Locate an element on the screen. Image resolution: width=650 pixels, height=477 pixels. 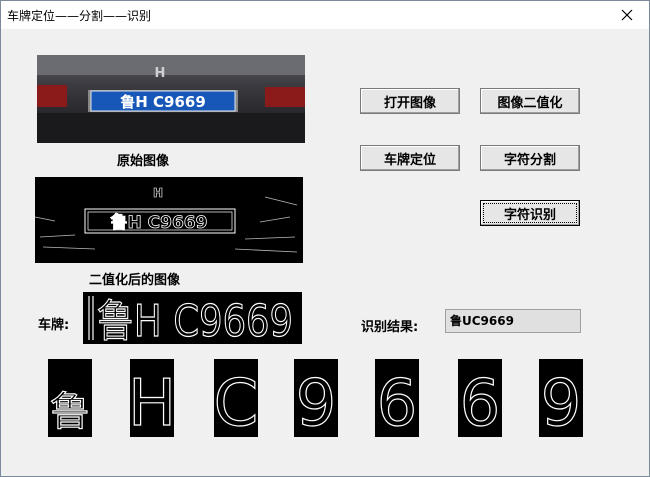
plate-crop-text: 鲁H C9669 is located at coordinates (195, 320).